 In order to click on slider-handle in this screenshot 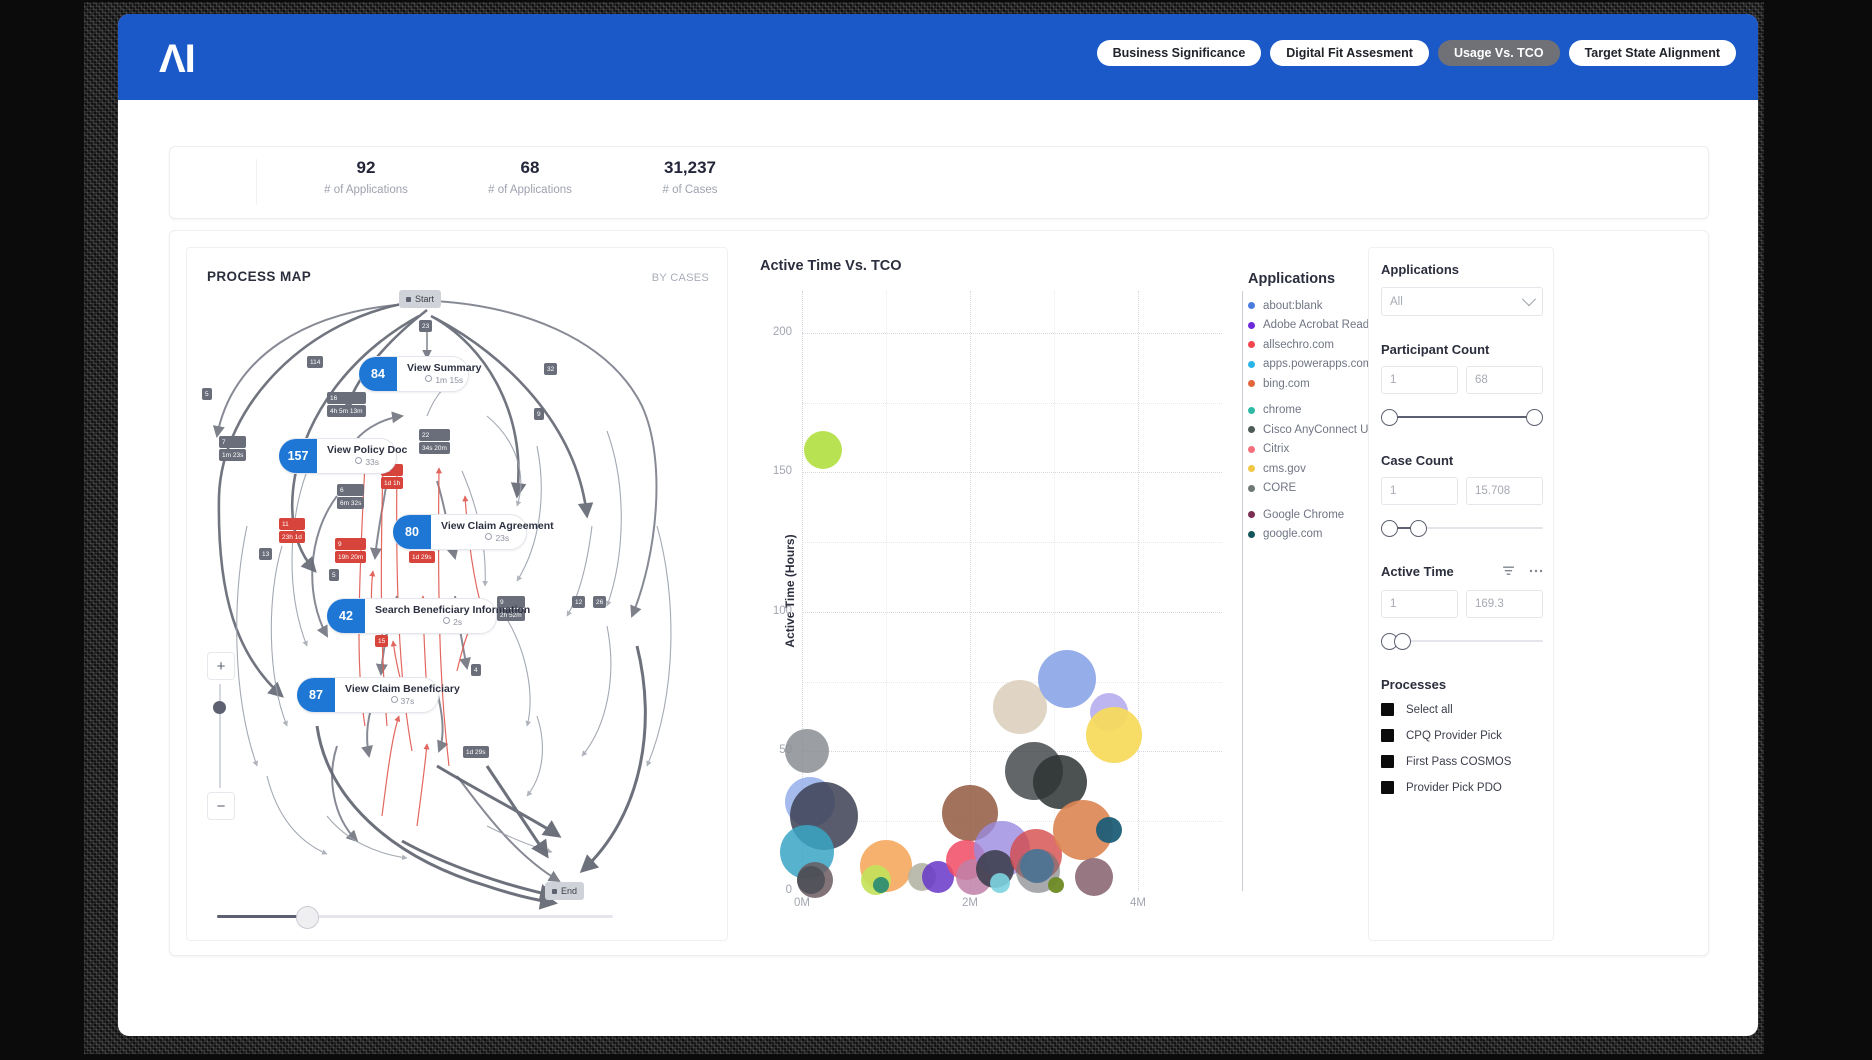, I will do `click(307, 917)`.